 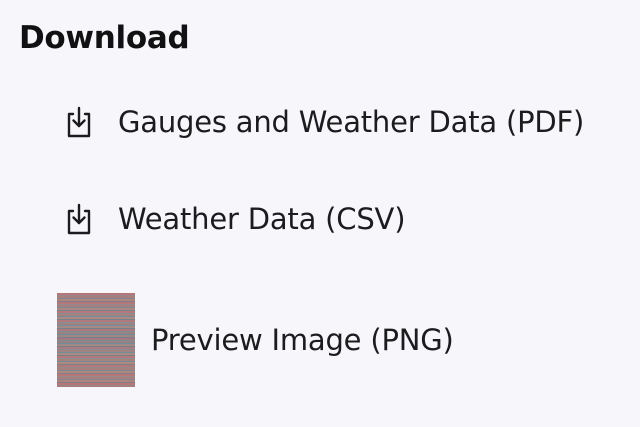 I want to click on preview-image-thumbnail, so click(x=96, y=340).